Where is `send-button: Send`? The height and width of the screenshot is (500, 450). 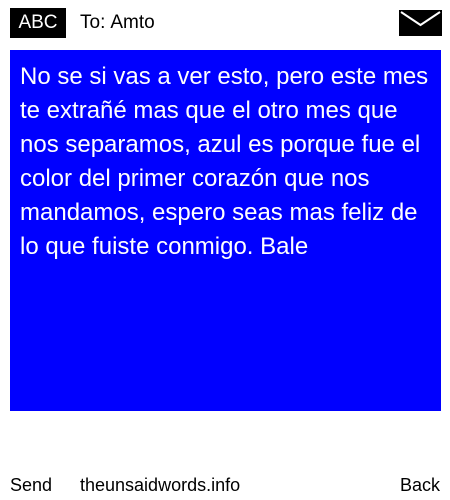 send-button: Send is located at coordinates (31, 485).